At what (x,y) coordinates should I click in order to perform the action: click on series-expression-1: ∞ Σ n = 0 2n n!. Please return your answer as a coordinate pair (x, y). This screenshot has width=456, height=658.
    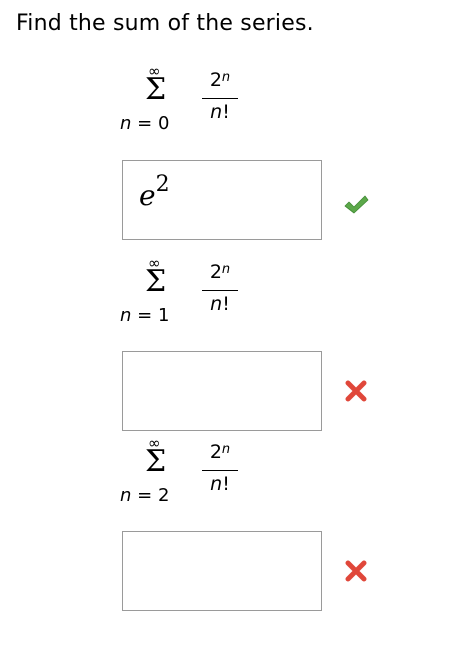
    Looking at the image, I should click on (188, 114).